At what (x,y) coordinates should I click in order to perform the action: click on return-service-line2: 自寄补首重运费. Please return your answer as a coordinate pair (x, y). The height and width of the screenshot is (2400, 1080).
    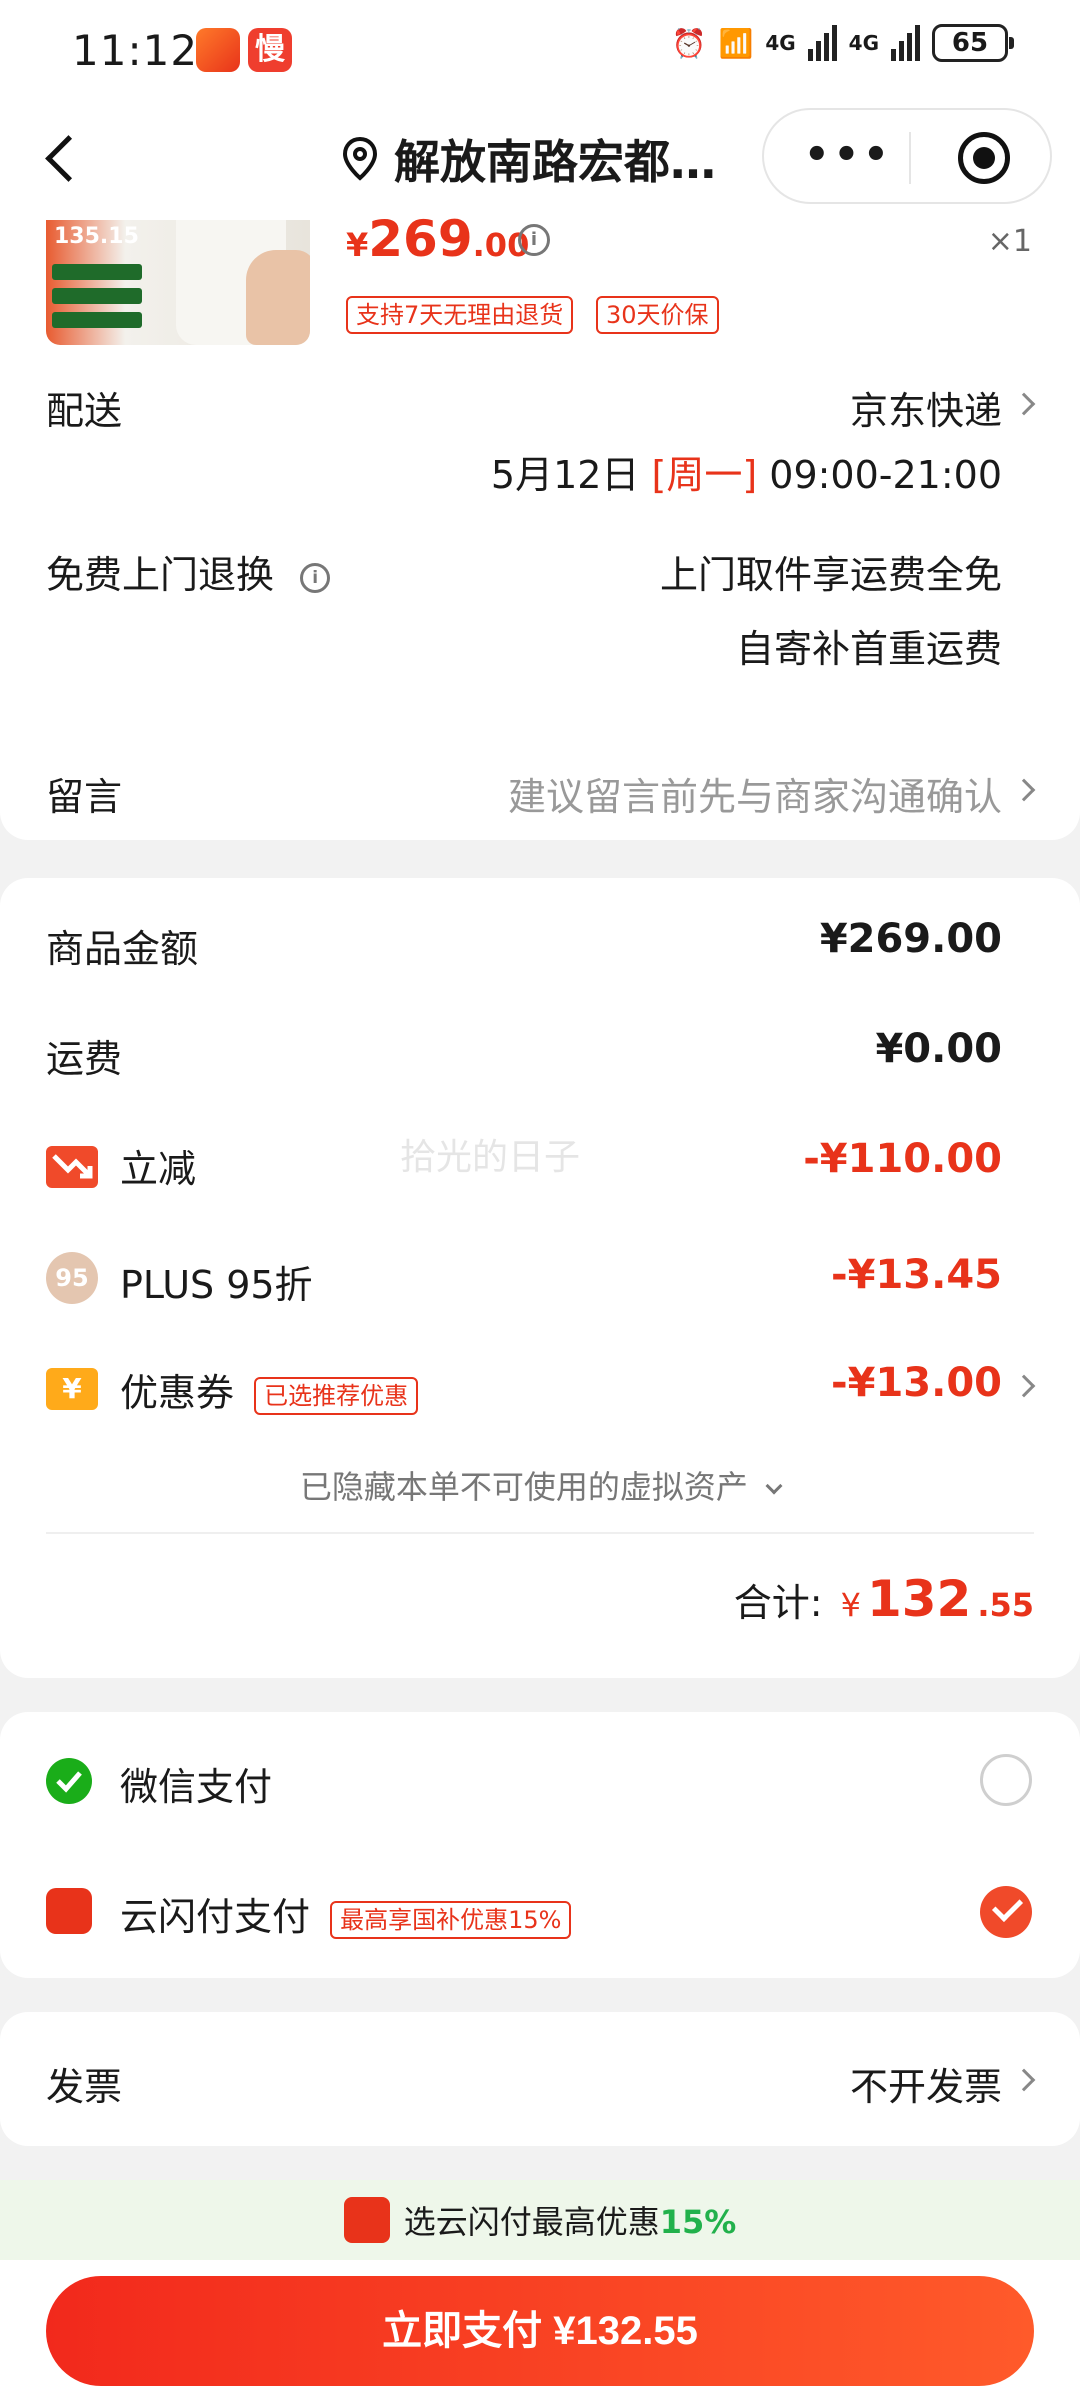
    Looking at the image, I should click on (868, 649).